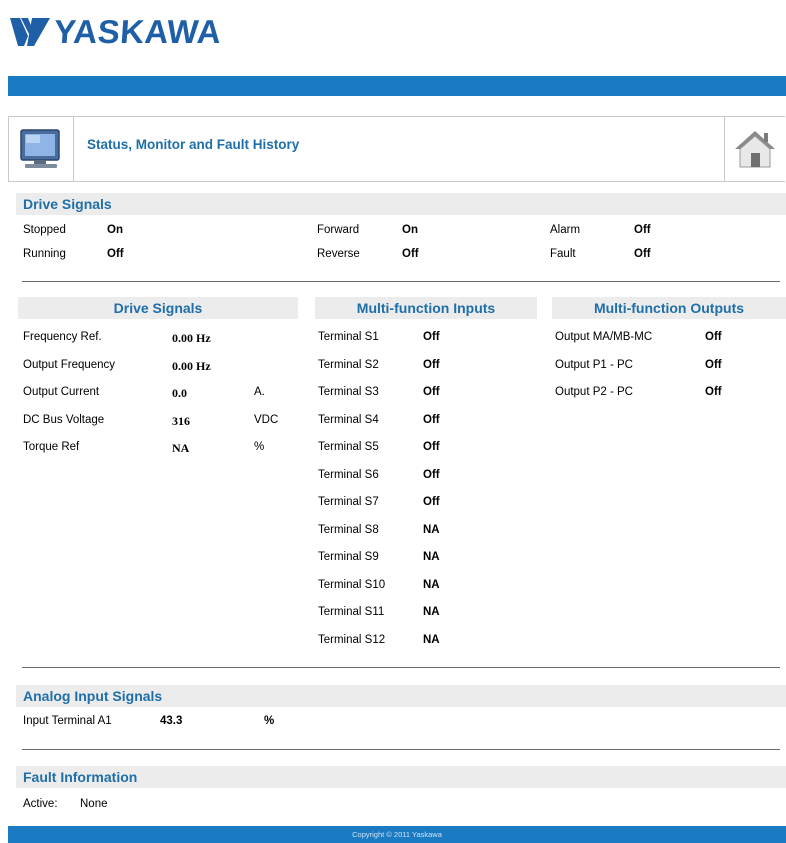 The height and width of the screenshot is (843, 786). Describe the element at coordinates (93, 696) in the screenshot. I see `analog-title: Analog Input Signals` at that location.